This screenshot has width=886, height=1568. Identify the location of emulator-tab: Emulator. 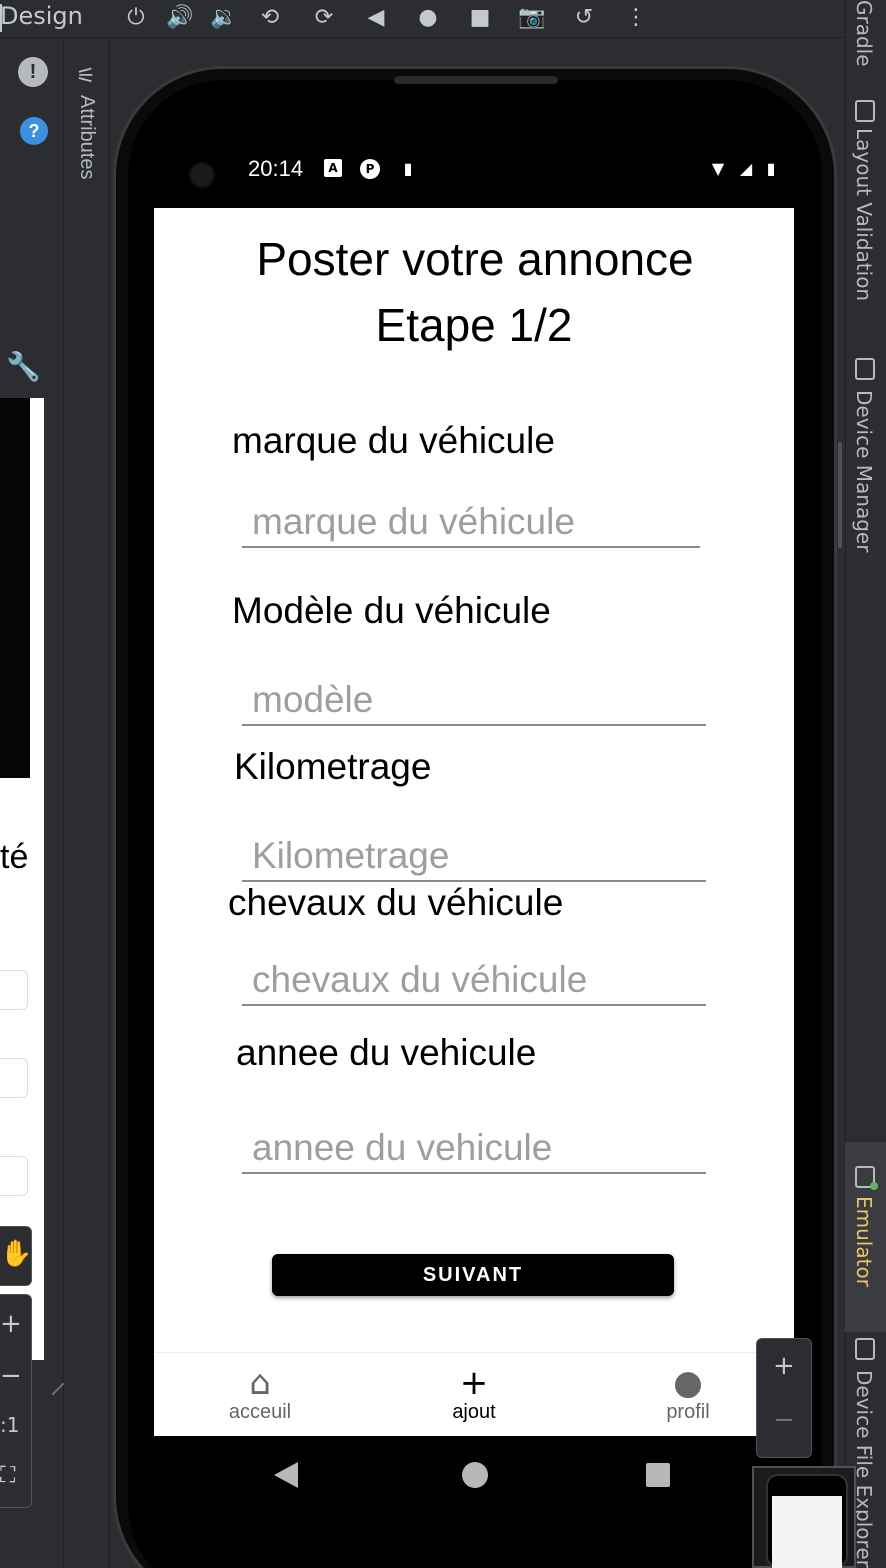
(864, 1241).